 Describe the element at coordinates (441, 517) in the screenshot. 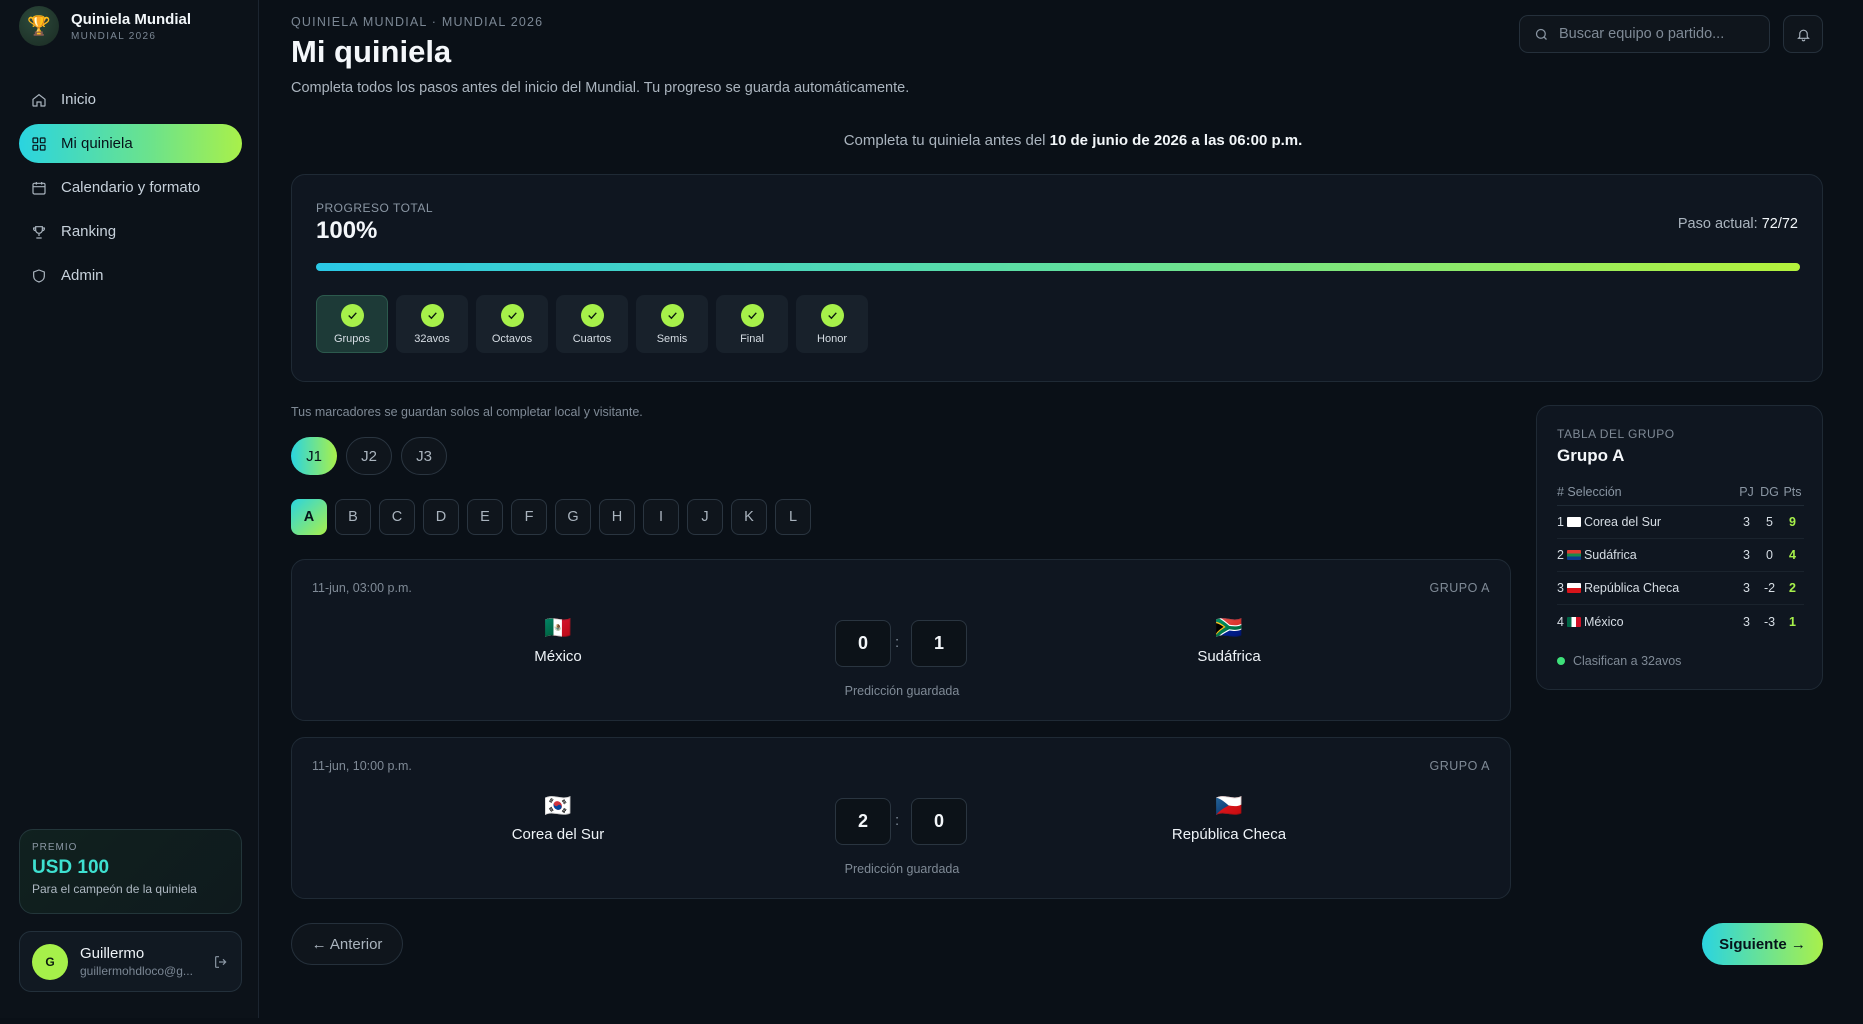

I see `group-tab-d: D` at that location.